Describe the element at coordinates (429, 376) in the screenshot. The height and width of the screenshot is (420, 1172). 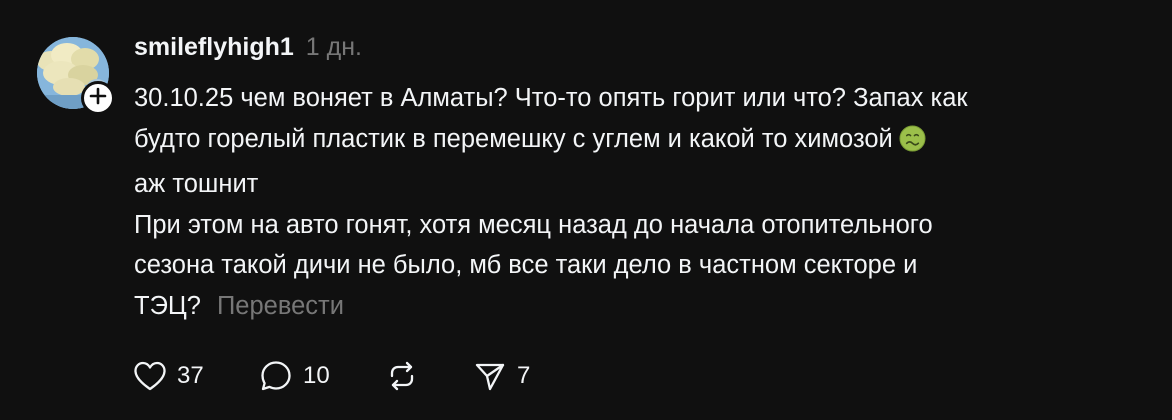
I see `repost-button` at that location.